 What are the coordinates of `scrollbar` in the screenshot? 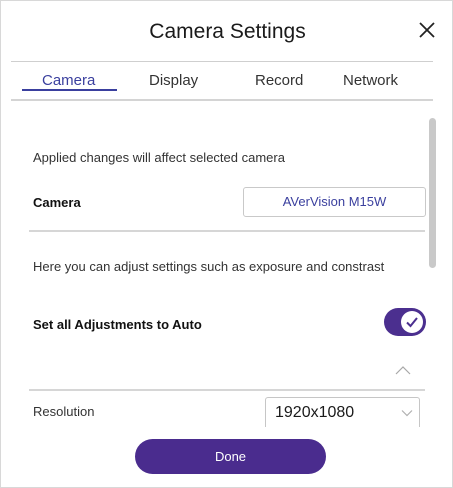 It's located at (432, 269).